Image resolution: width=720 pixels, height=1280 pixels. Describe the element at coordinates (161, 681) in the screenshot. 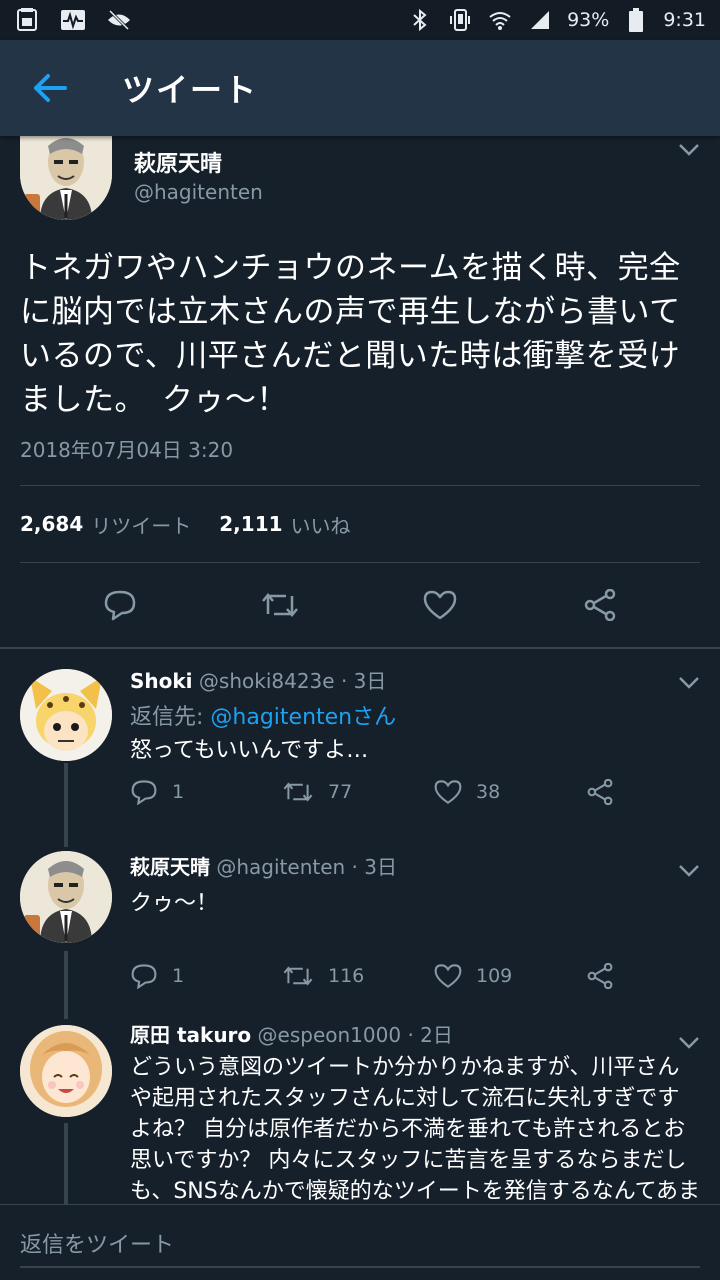

I see `author-name: Shoki` at that location.